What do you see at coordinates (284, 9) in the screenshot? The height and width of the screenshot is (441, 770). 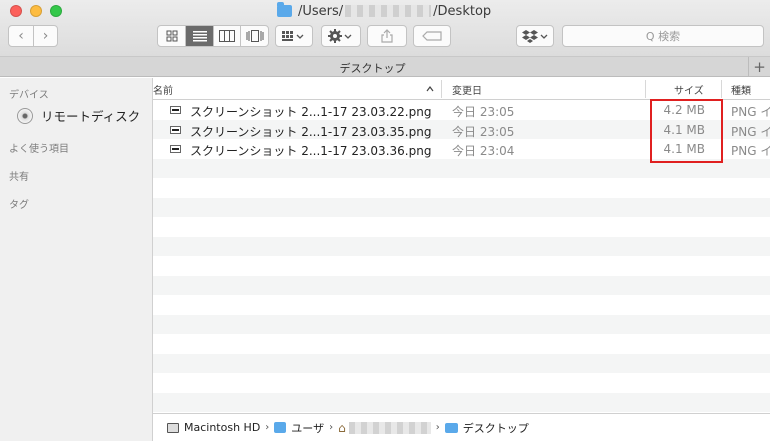 I see `folder-icon` at bounding box center [284, 9].